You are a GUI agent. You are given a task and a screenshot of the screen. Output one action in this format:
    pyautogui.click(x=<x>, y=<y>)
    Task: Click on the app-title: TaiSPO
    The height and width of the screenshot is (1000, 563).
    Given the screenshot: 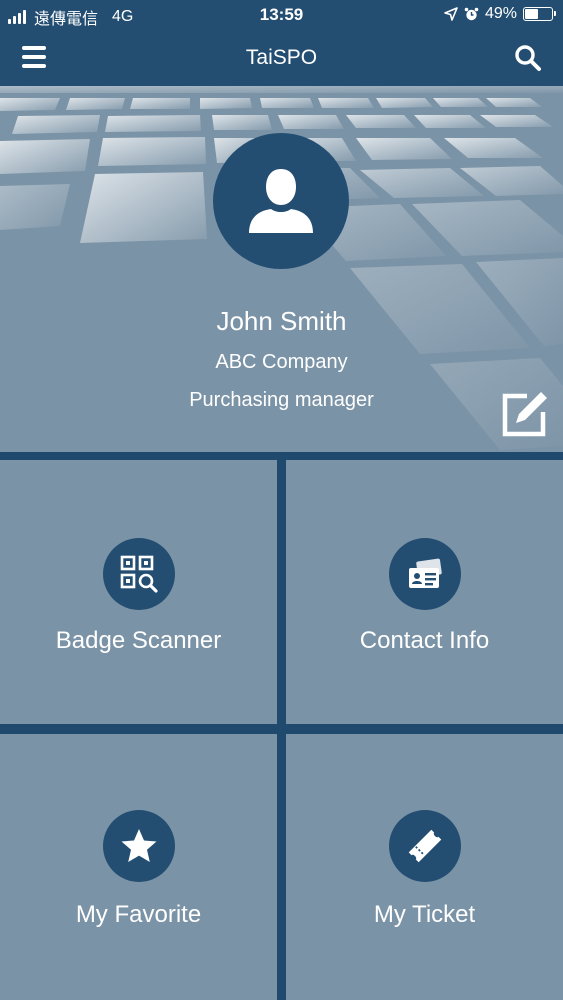 What is the action you would take?
    pyautogui.click(x=281, y=57)
    